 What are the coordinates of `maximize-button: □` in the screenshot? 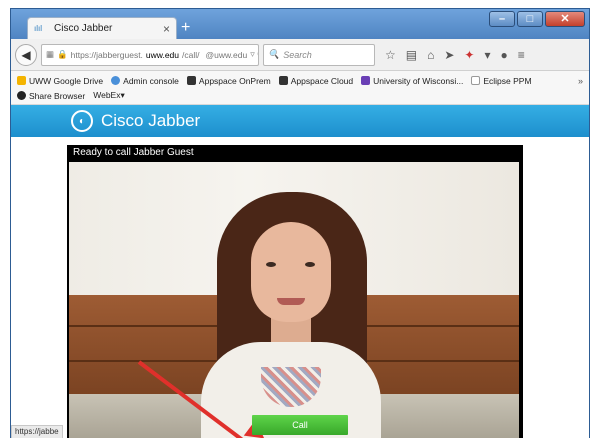 It's located at (530, 19).